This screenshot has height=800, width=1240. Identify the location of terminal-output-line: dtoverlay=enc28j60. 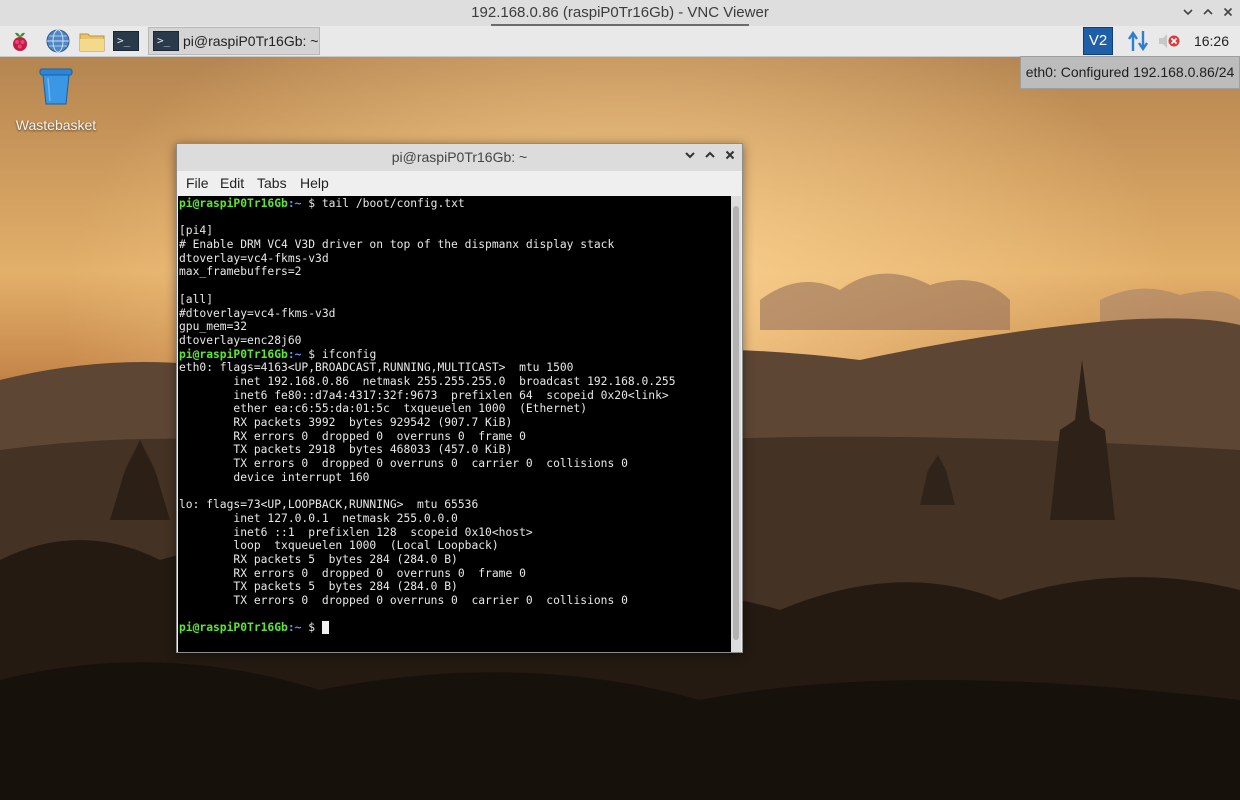
(240, 340).